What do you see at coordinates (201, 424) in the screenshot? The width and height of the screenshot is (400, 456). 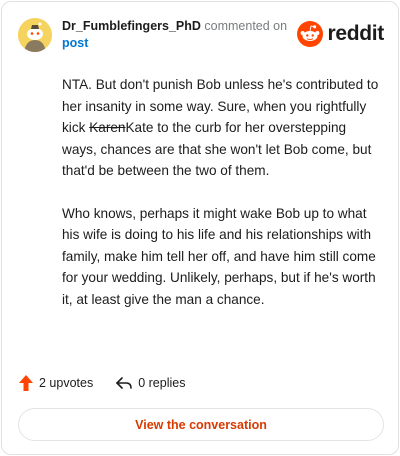 I see `view-conversation-button: View the conversation` at bounding box center [201, 424].